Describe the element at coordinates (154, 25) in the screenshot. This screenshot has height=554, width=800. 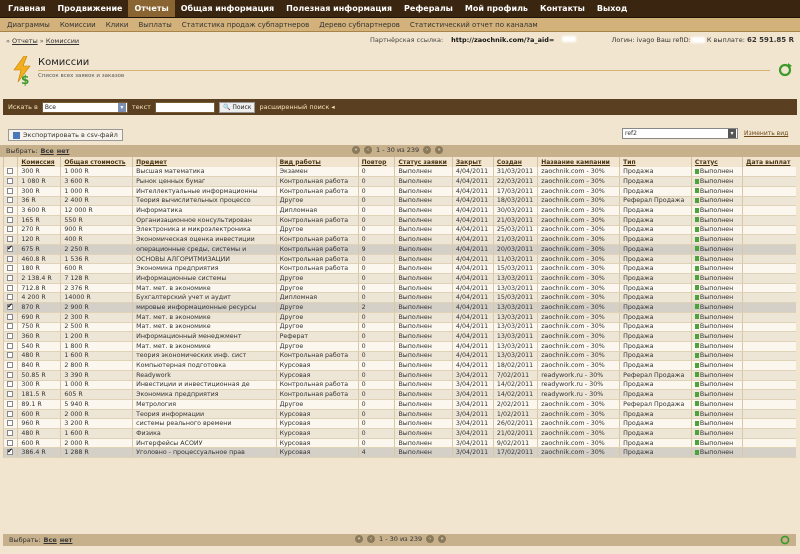
I see `subnav-item-3: Выплаты` at that location.